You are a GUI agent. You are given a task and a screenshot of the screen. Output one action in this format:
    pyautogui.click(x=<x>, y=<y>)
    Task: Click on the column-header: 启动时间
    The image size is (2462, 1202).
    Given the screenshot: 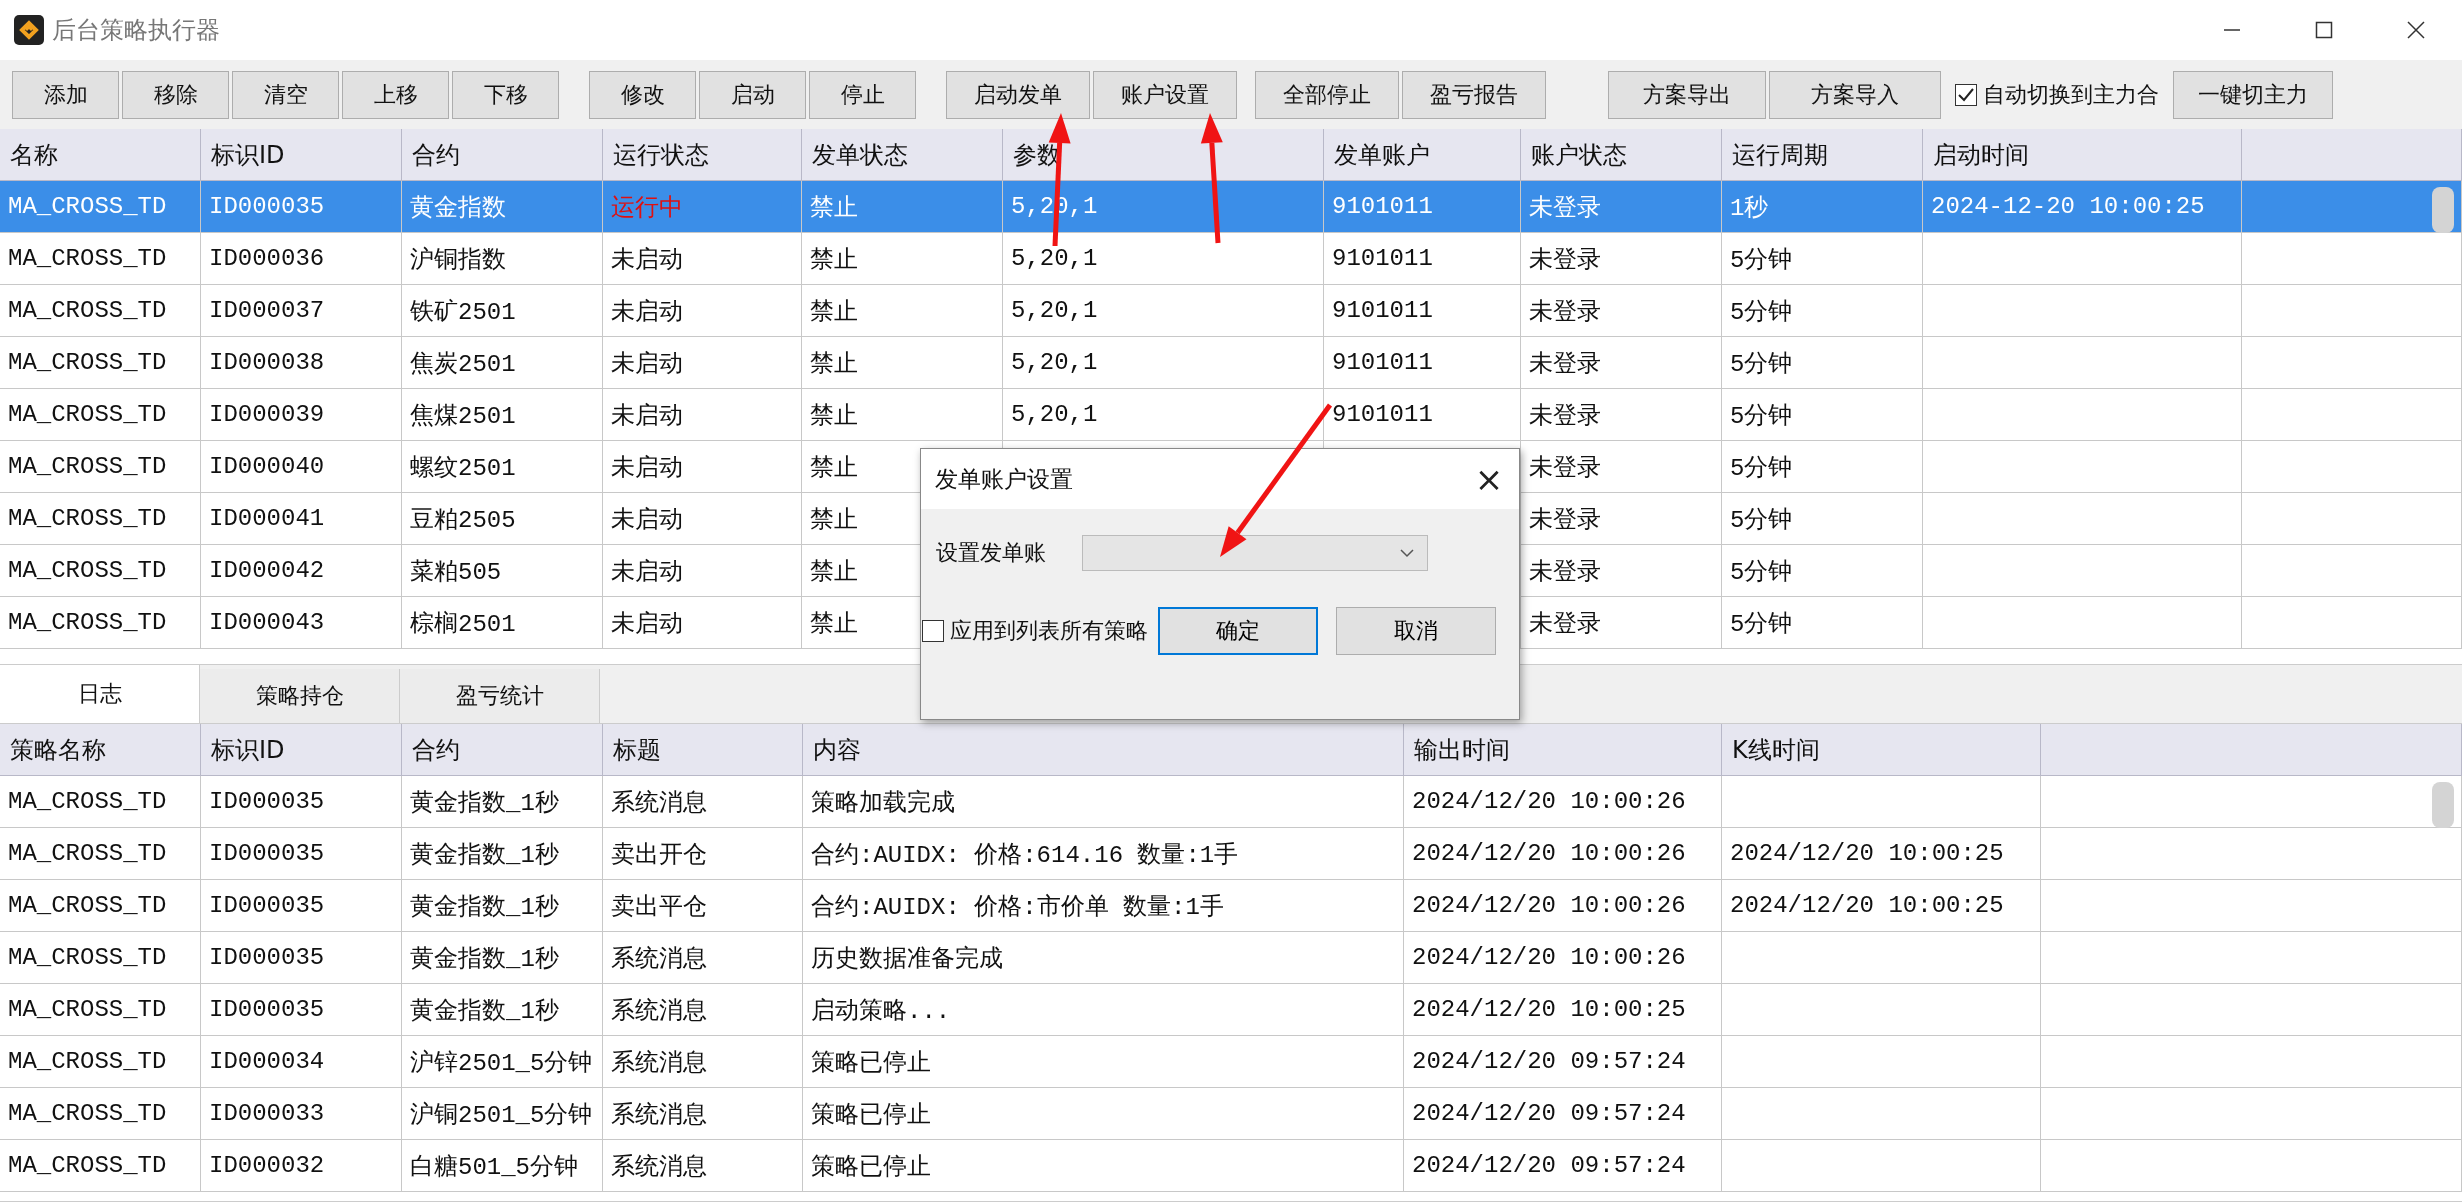 What is the action you would take?
    pyautogui.click(x=2082, y=155)
    